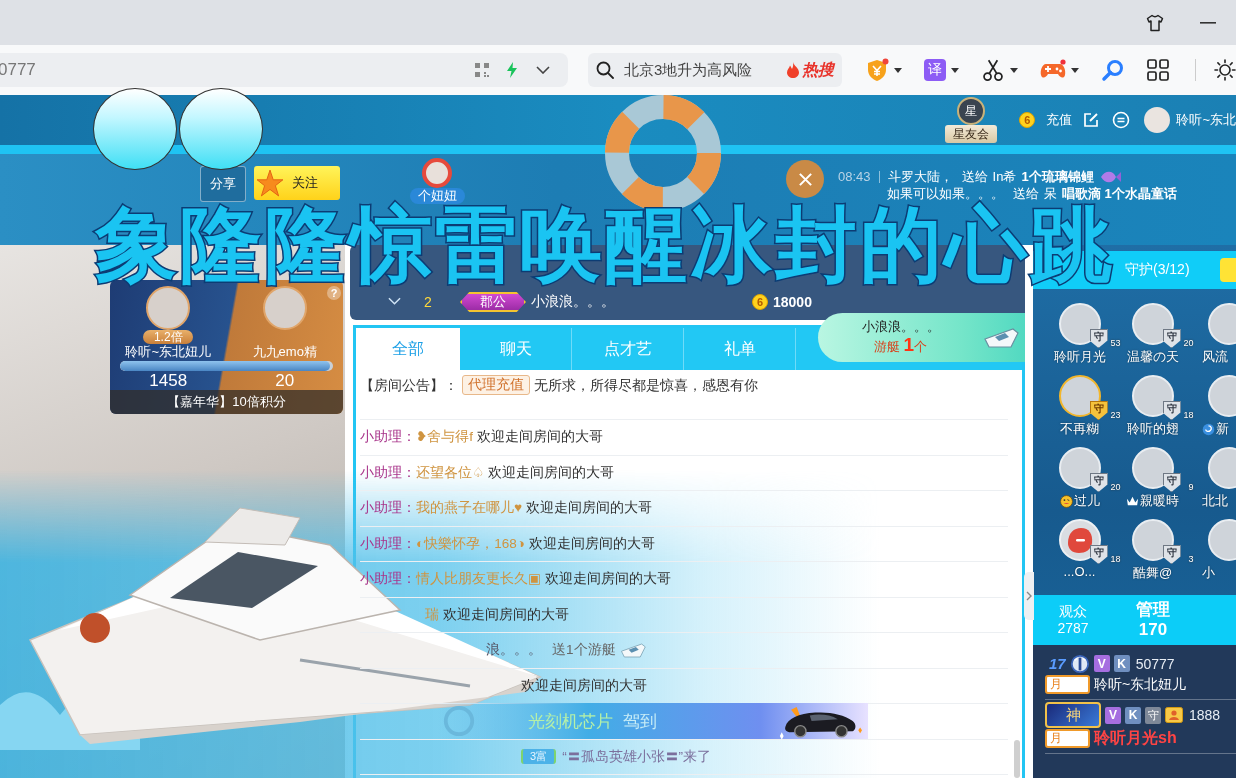 Image resolution: width=1236 pixels, height=778 pixels. I want to click on guard-name: 小, so click(1208, 573).